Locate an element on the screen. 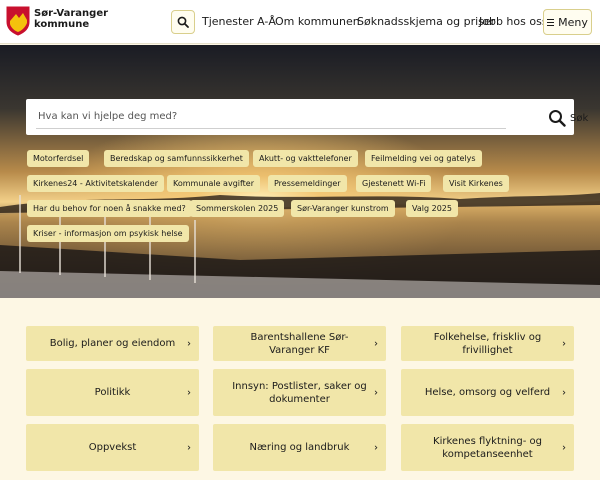 The image size is (600, 480). menu-button: Meny is located at coordinates (567, 22).